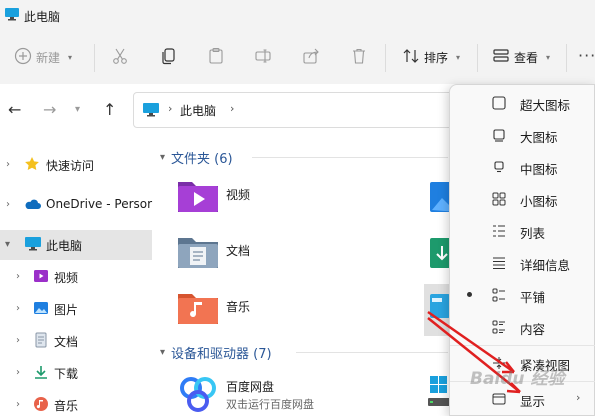  What do you see at coordinates (469, 294) in the screenshot?
I see `selected-dot-icon` at bounding box center [469, 294].